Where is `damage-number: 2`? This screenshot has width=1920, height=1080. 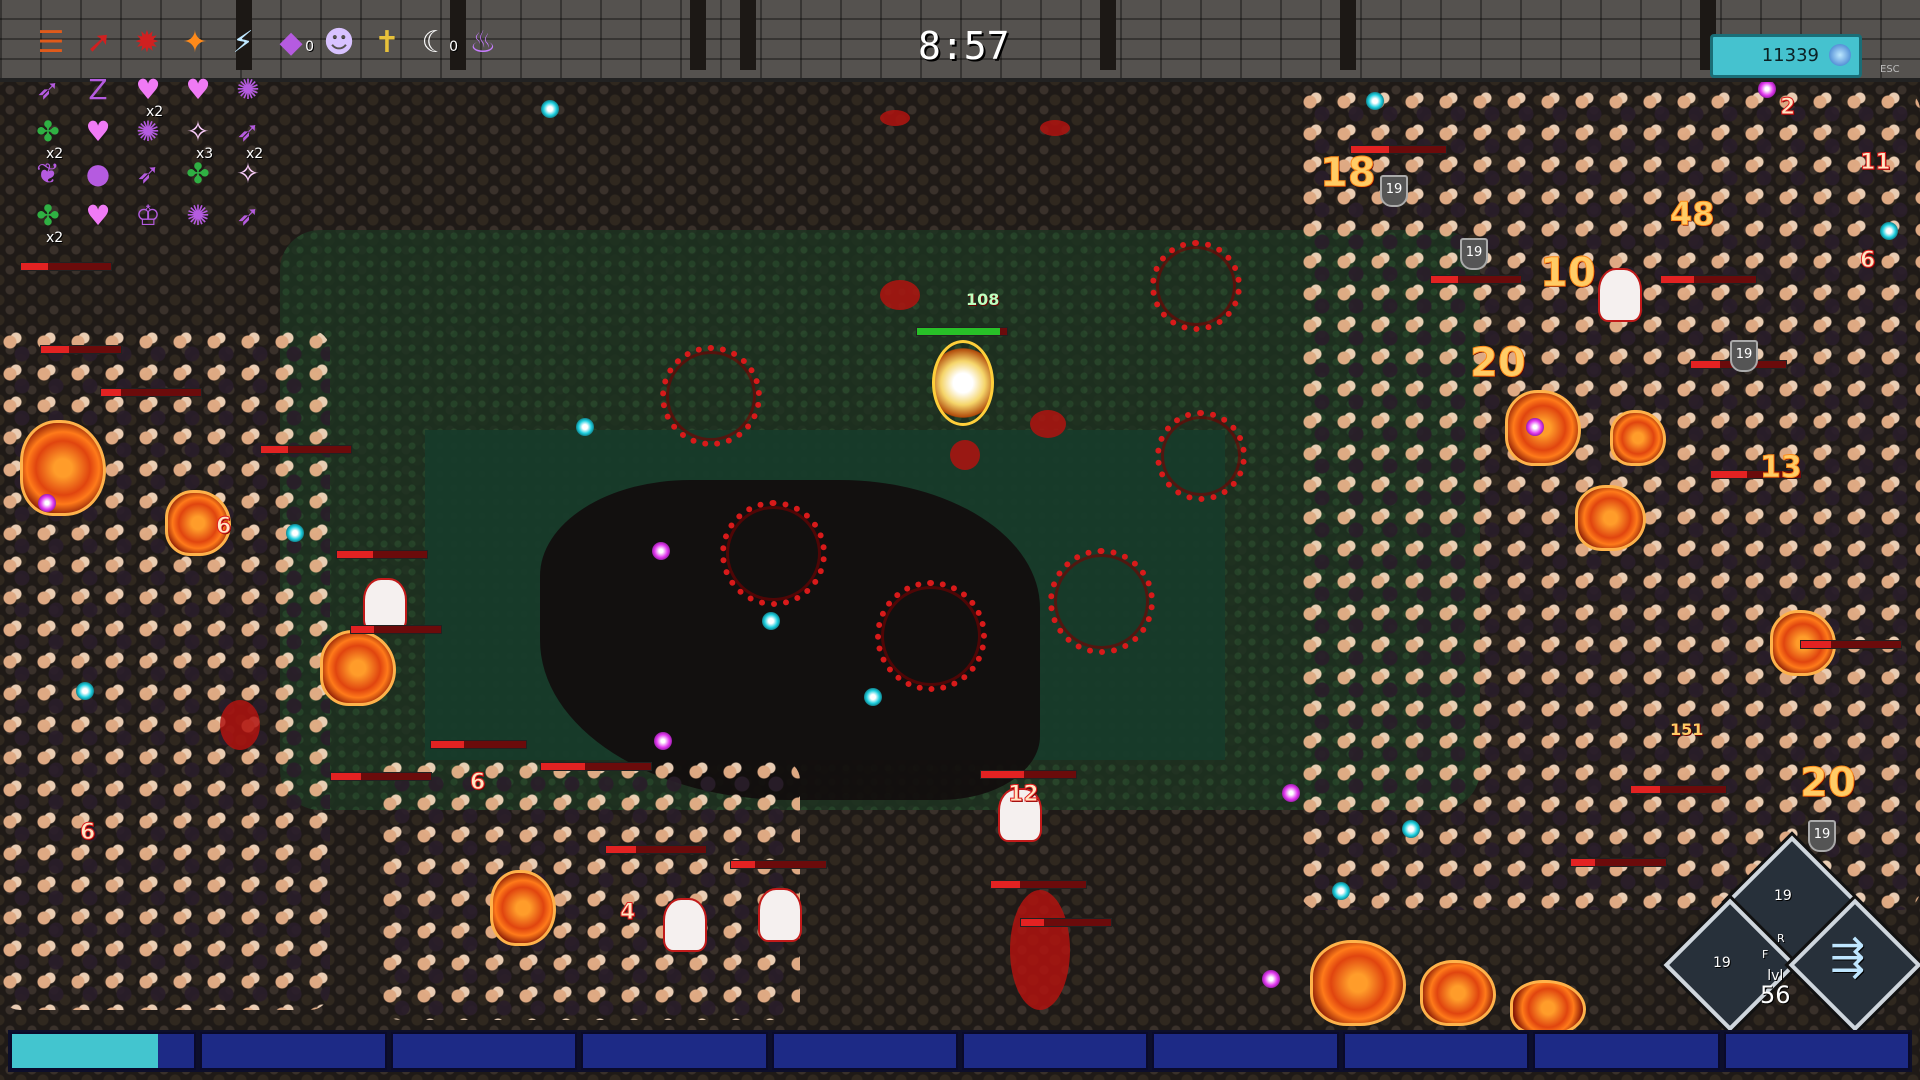
damage-number: 2 is located at coordinates (1787, 108).